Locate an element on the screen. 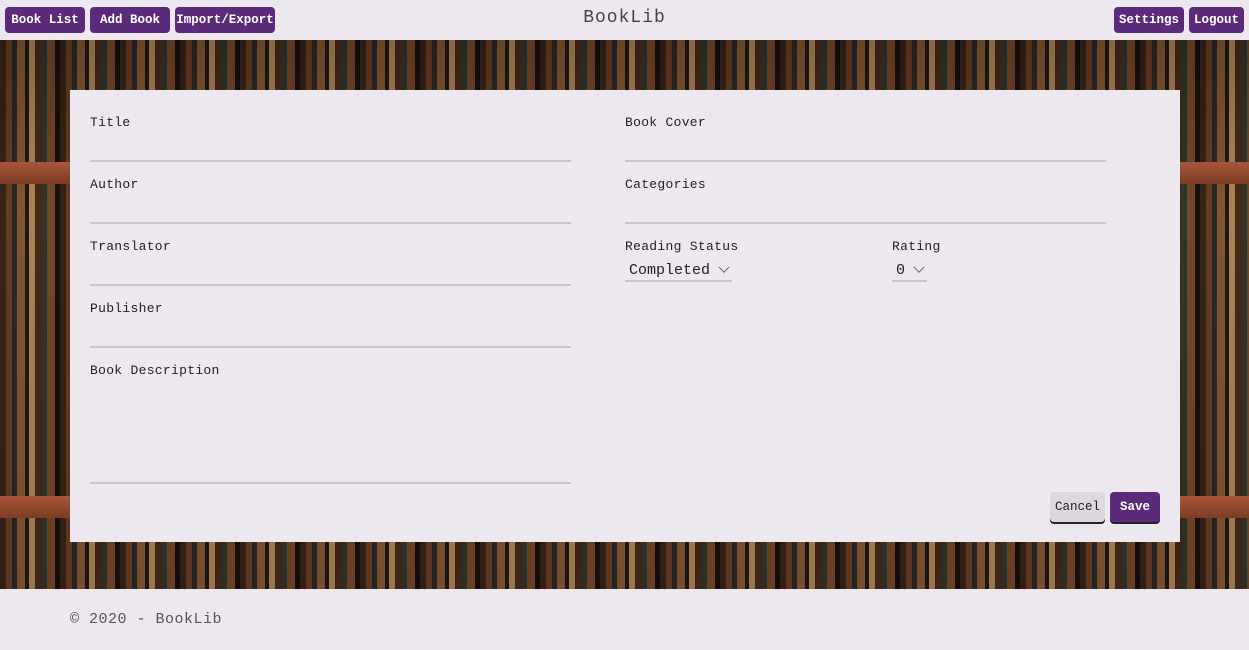  translator-label: Translator is located at coordinates (131, 246).